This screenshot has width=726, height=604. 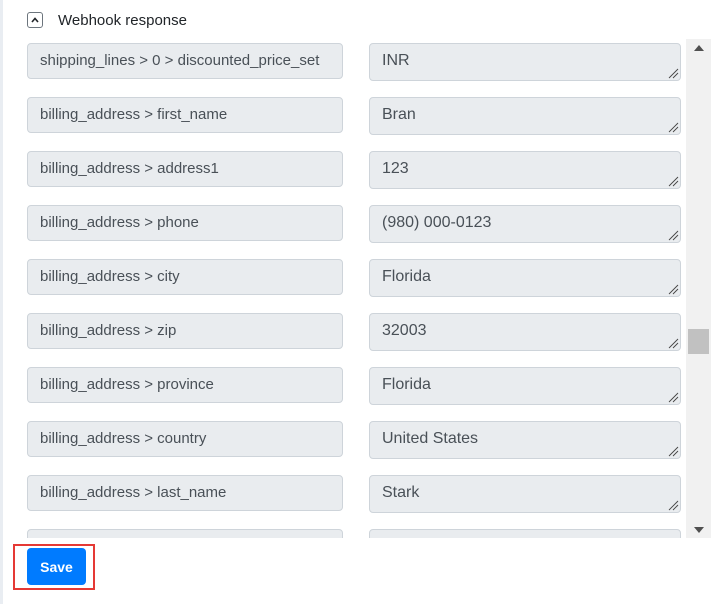 What do you see at coordinates (525, 494) in the screenshot?
I see `field-value-textarea: Stark` at bounding box center [525, 494].